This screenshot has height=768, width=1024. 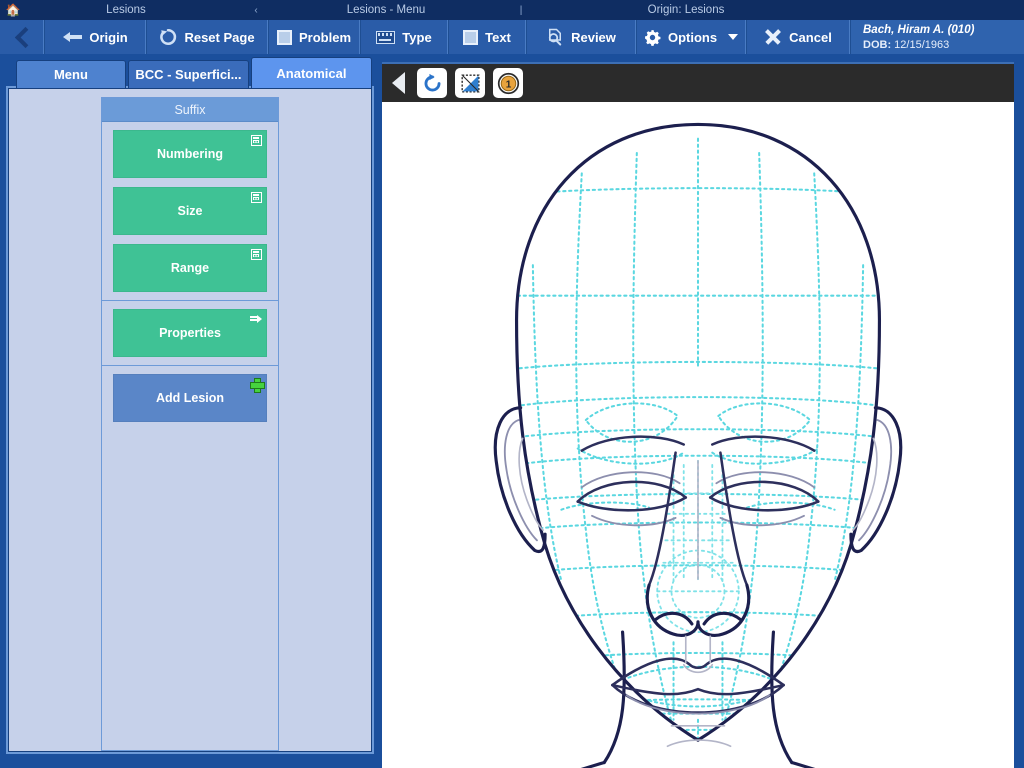 I want to click on add-lesion-label: Add Lesion, so click(x=190, y=398).